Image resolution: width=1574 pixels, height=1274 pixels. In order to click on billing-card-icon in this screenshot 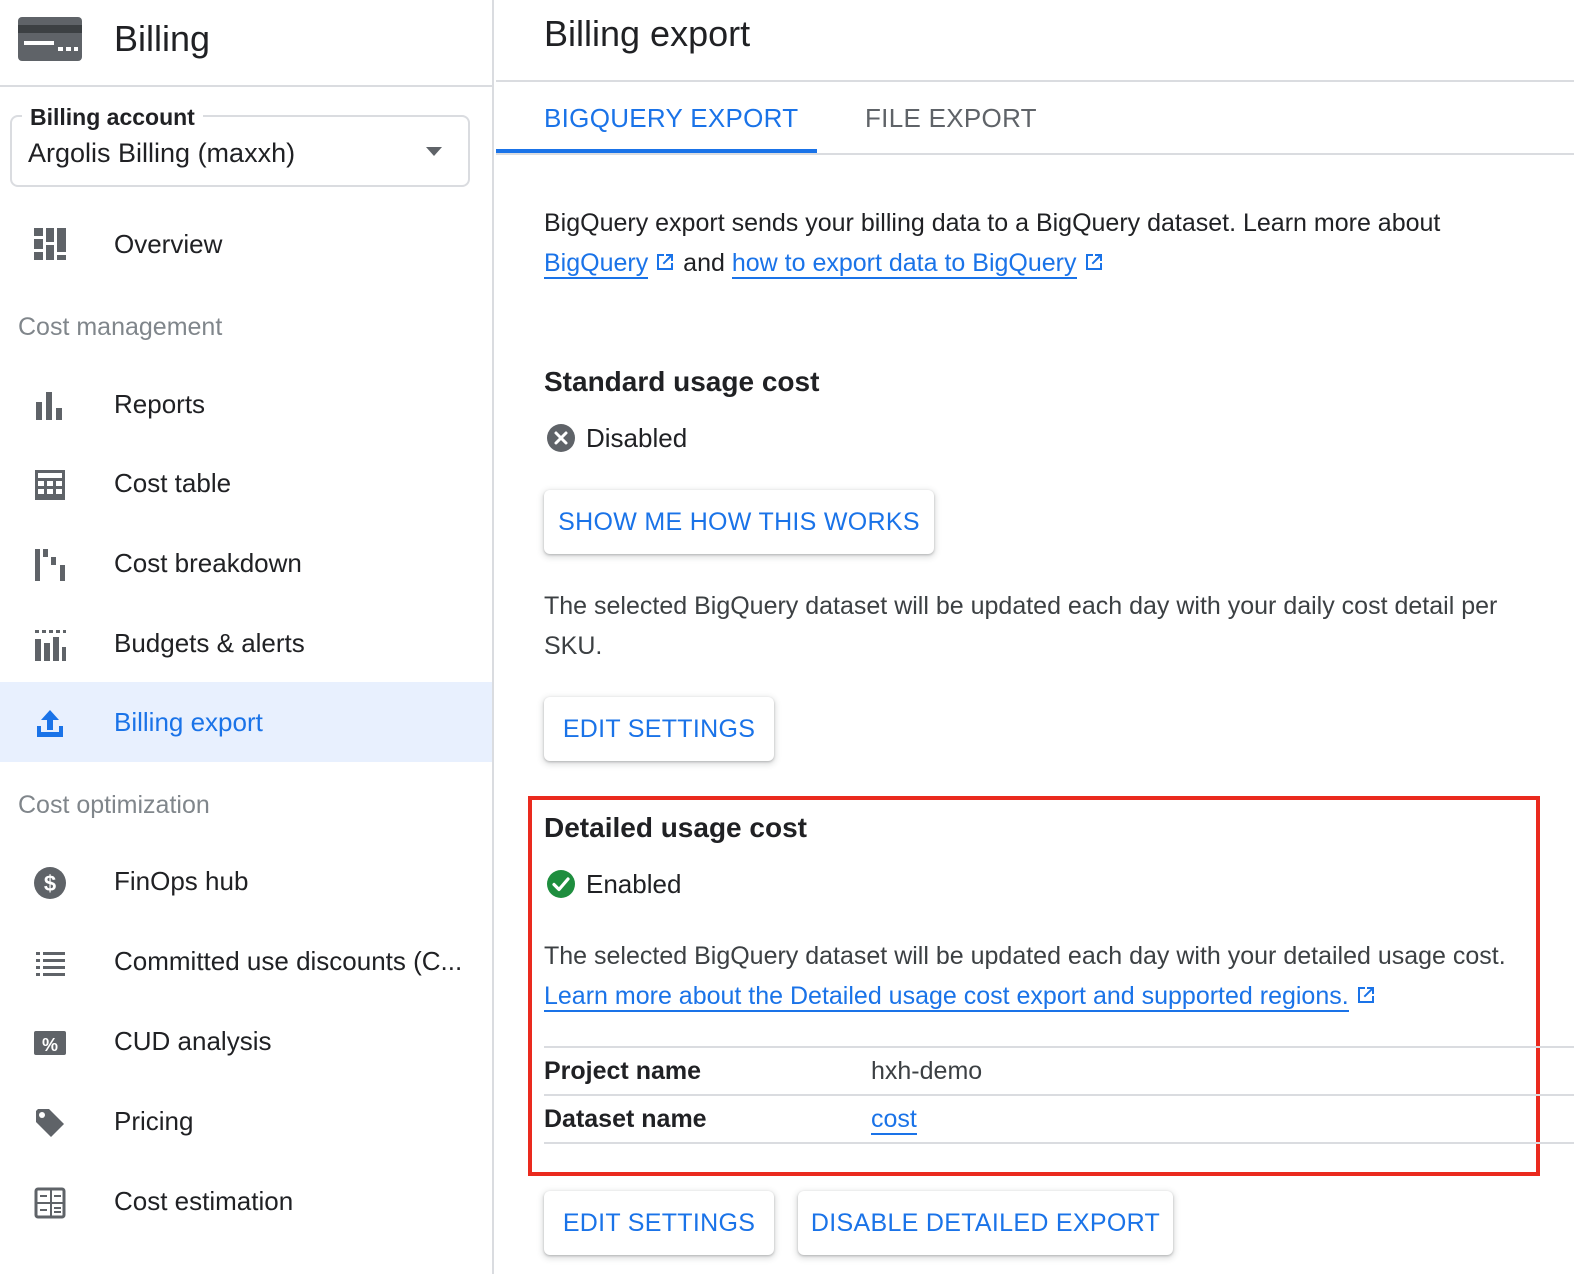, I will do `click(50, 39)`.